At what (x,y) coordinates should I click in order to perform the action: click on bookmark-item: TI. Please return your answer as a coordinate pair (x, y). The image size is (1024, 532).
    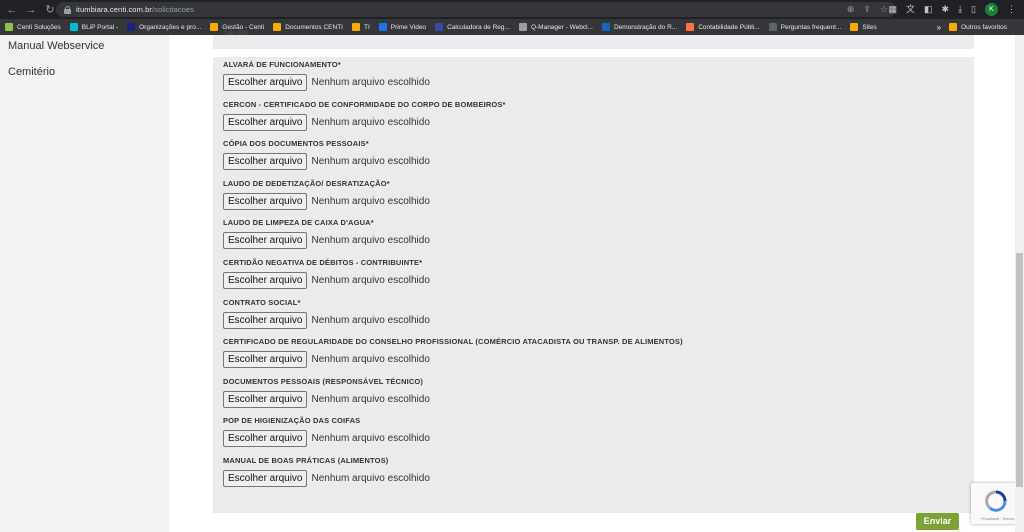
    Looking at the image, I should click on (360, 27).